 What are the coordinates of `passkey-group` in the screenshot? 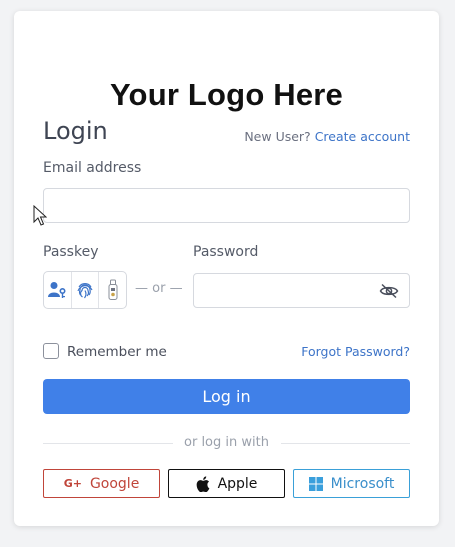 It's located at (85, 290).